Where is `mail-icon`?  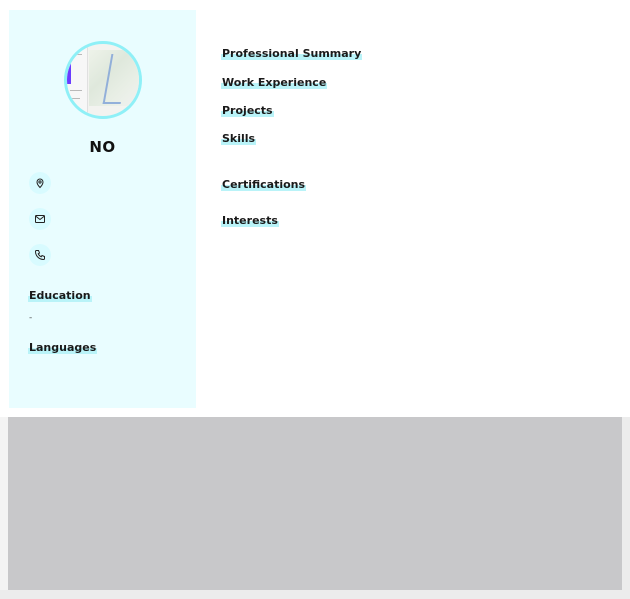
mail-icon is located at coordinates (40, 219).